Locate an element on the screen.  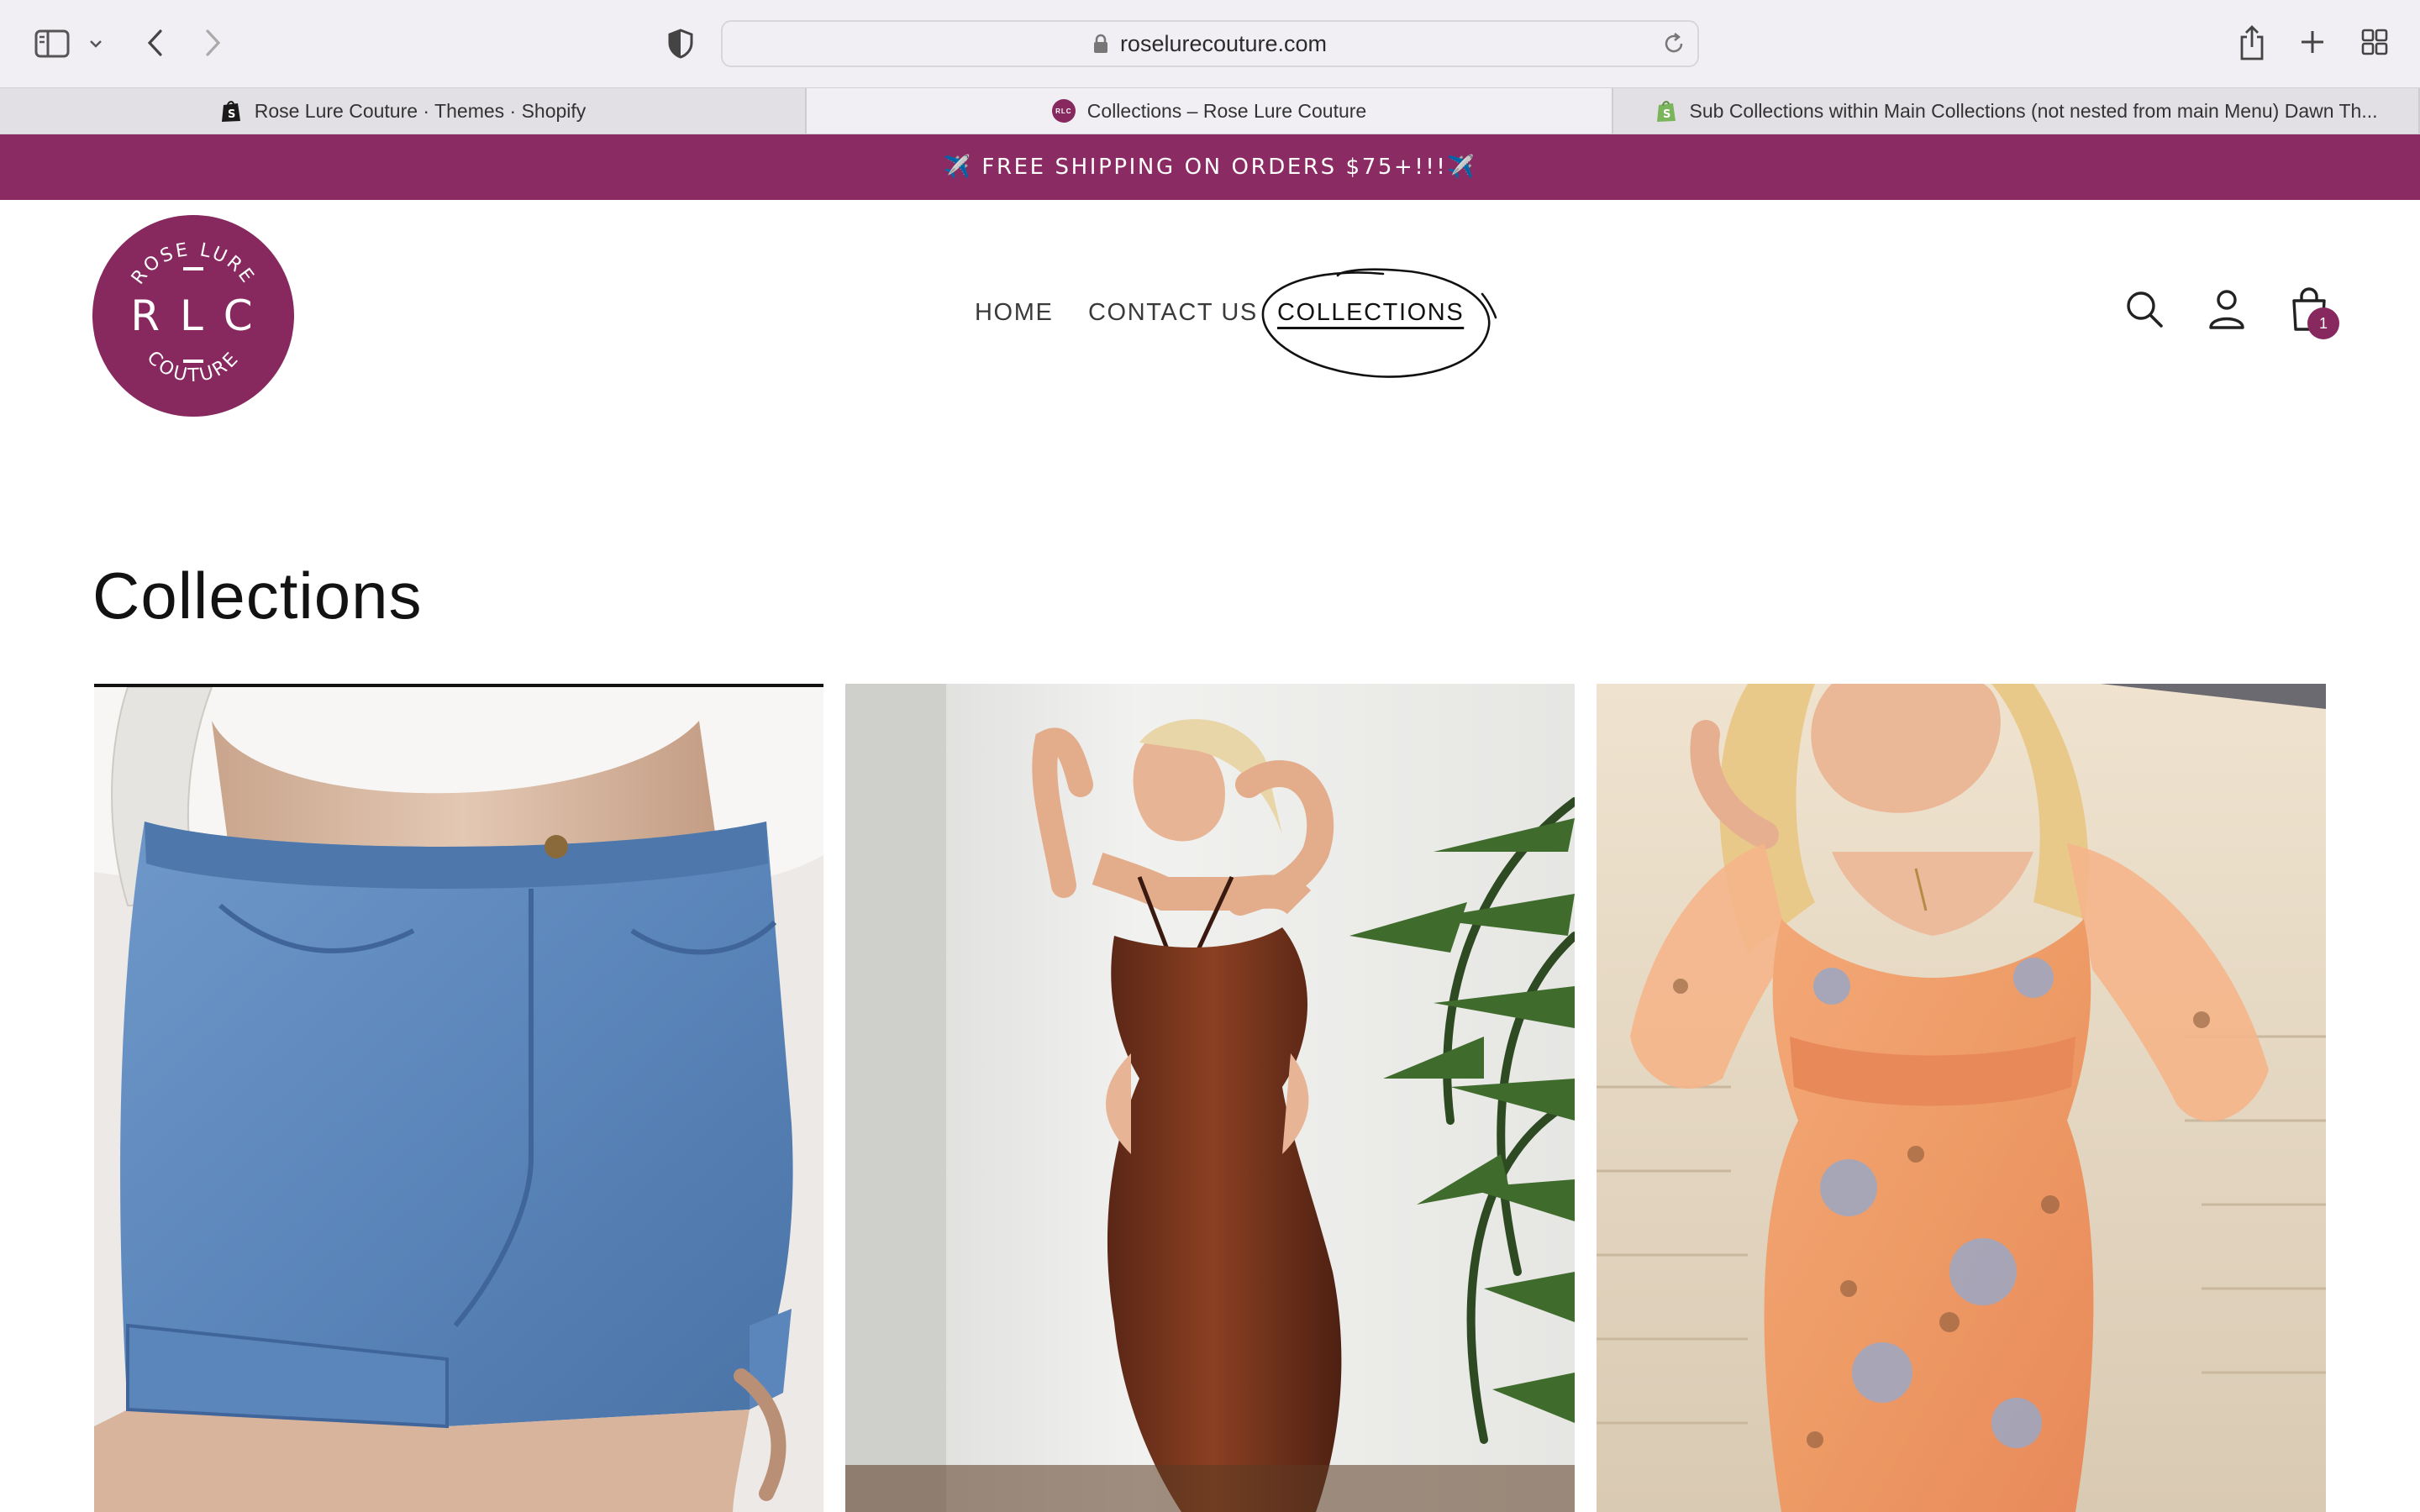
announcement-bar: ✈️ FREE SHIPPING ON ORDERS $75+!!!✈️ is located at coordinates (1210, 167).